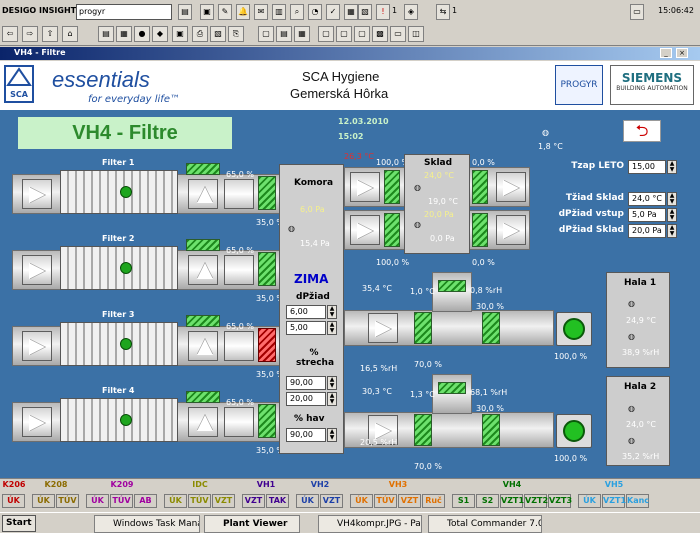  What do you see at coordinates (200, 34) in the screenshot?
I see `toolbar2-btn-10: ⎙` at bounding box center [200, 34].